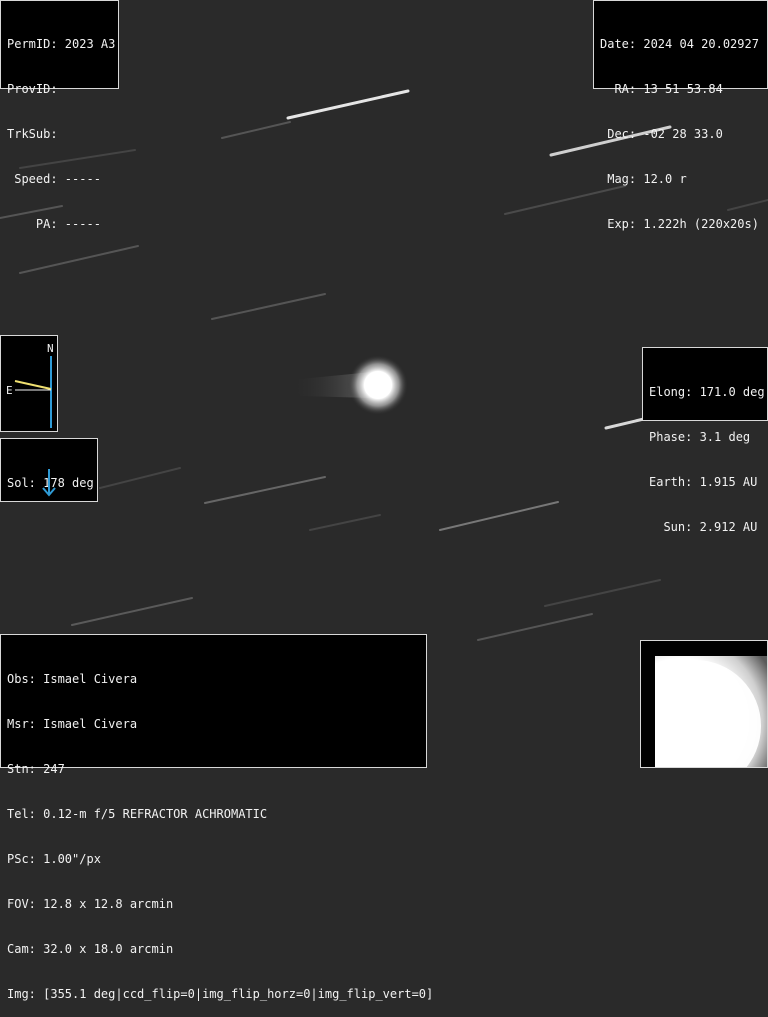 The image size is (768, 1017). Describe the element at coordinates (679, 44) in the screenshot. I see `date-text: Date: 2024 04 20.02927` at that location.